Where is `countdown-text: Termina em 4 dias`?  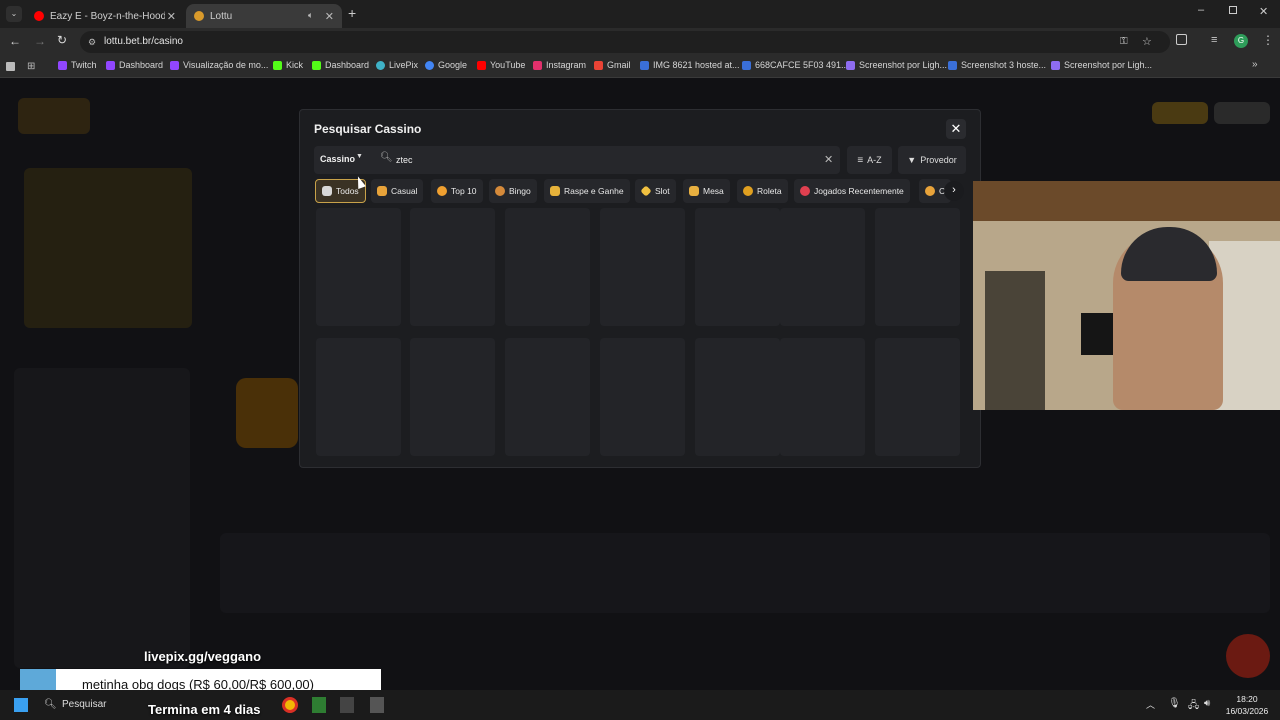
countdown-text: Termina em 4 dias is located at coordinates (204, 709).